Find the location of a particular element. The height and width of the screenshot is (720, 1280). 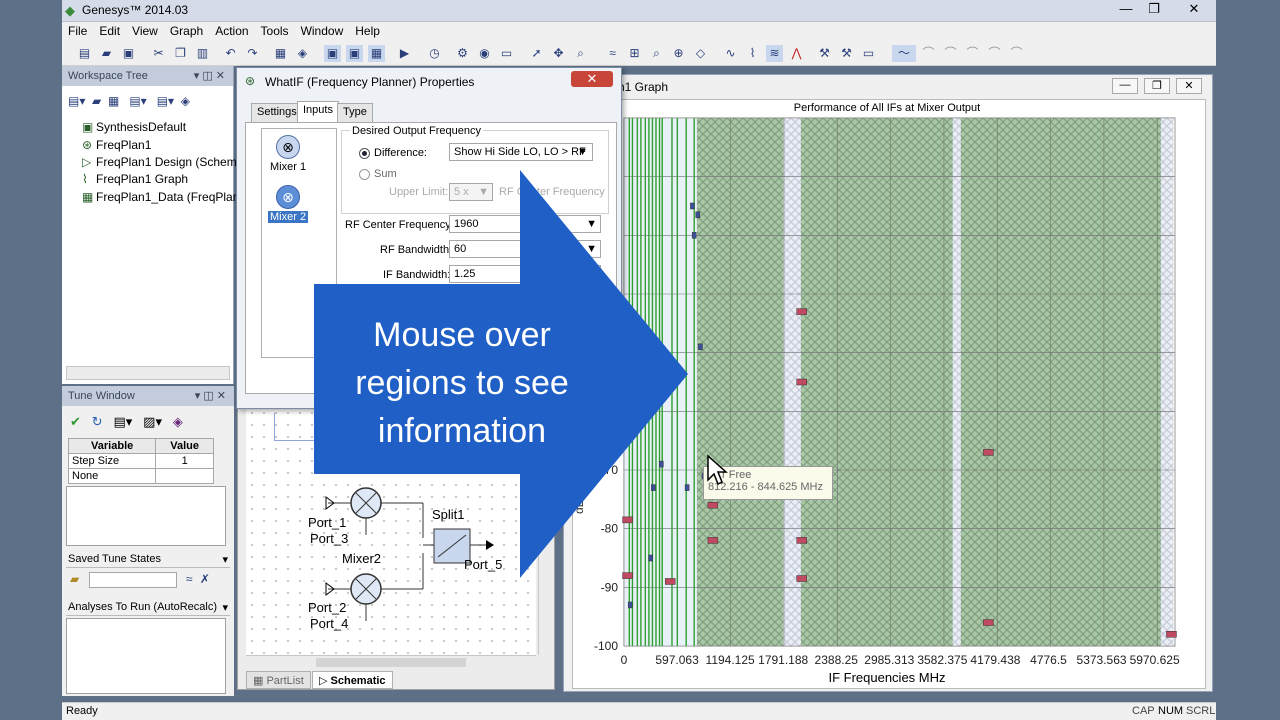

peak-icon: ⋀ is located at coordinates (796, 53).